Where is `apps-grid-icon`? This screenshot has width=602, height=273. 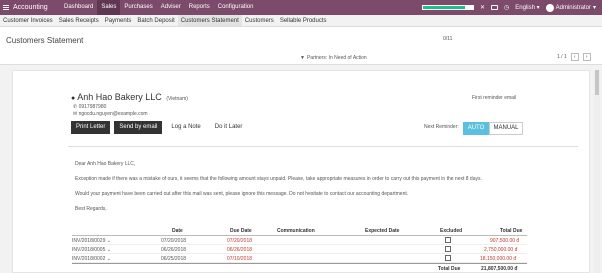
apps-grid-icon is located at coordinates (6, 7).